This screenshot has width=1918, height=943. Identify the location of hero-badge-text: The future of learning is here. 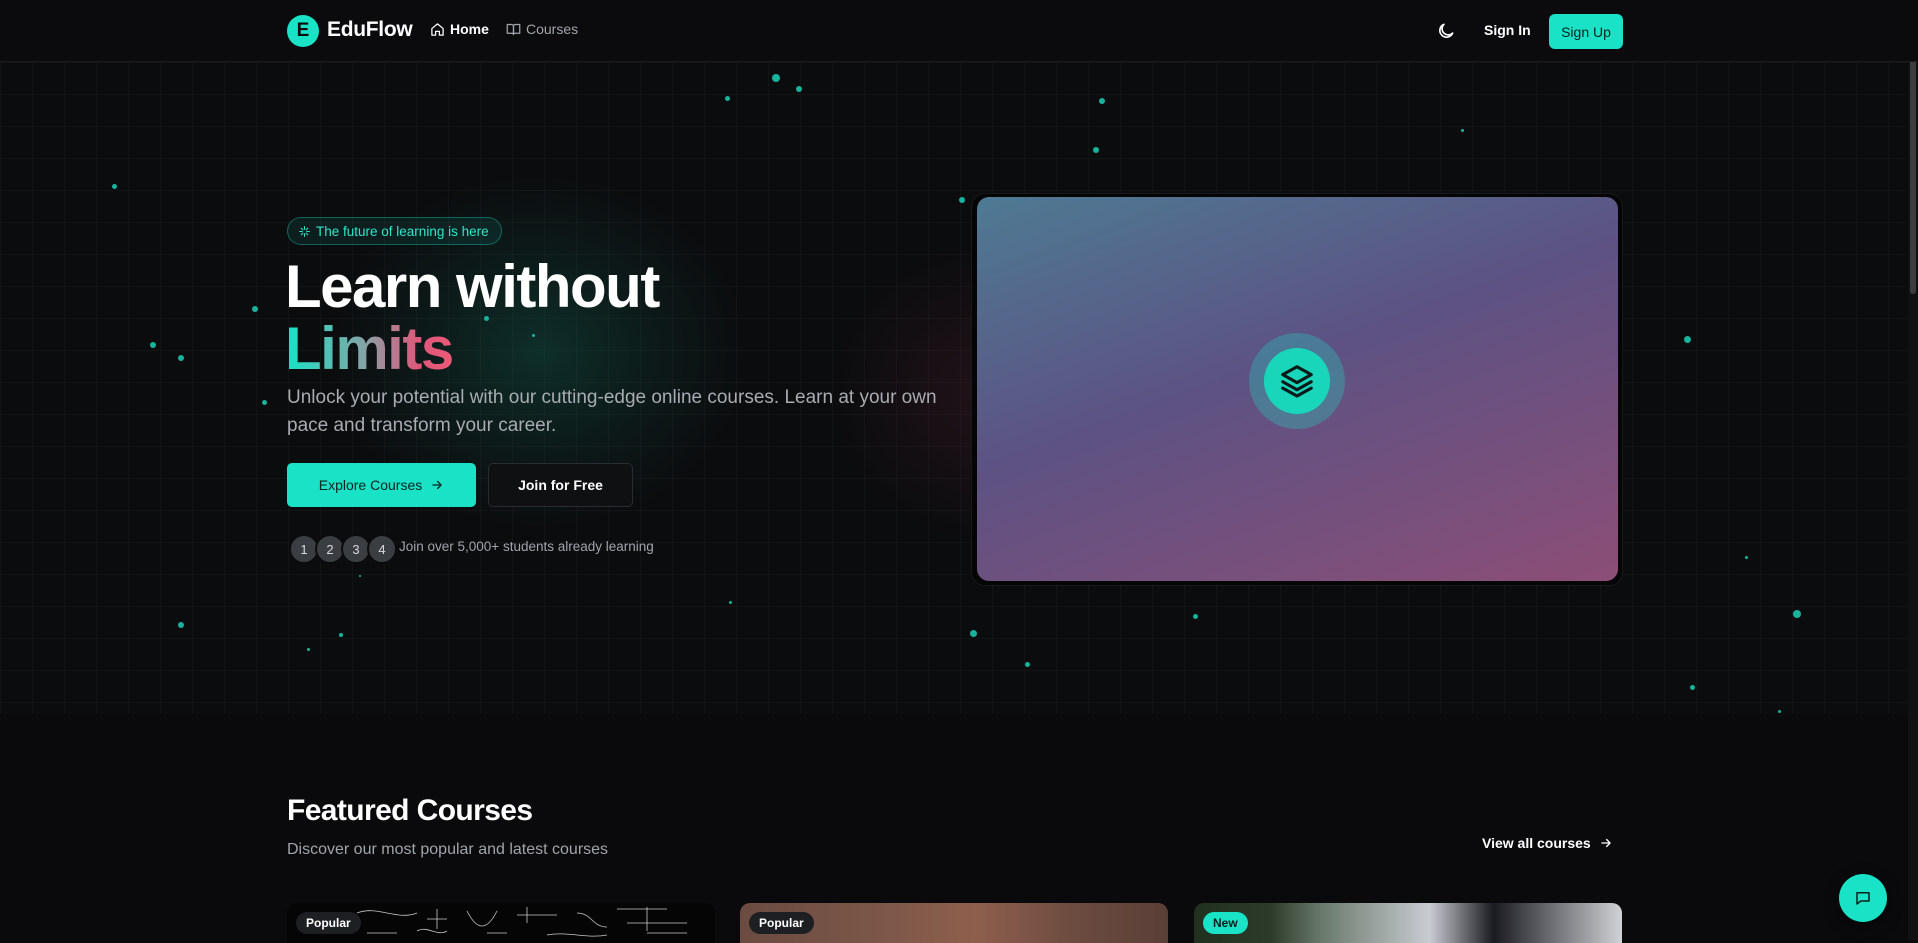
(402, 231).